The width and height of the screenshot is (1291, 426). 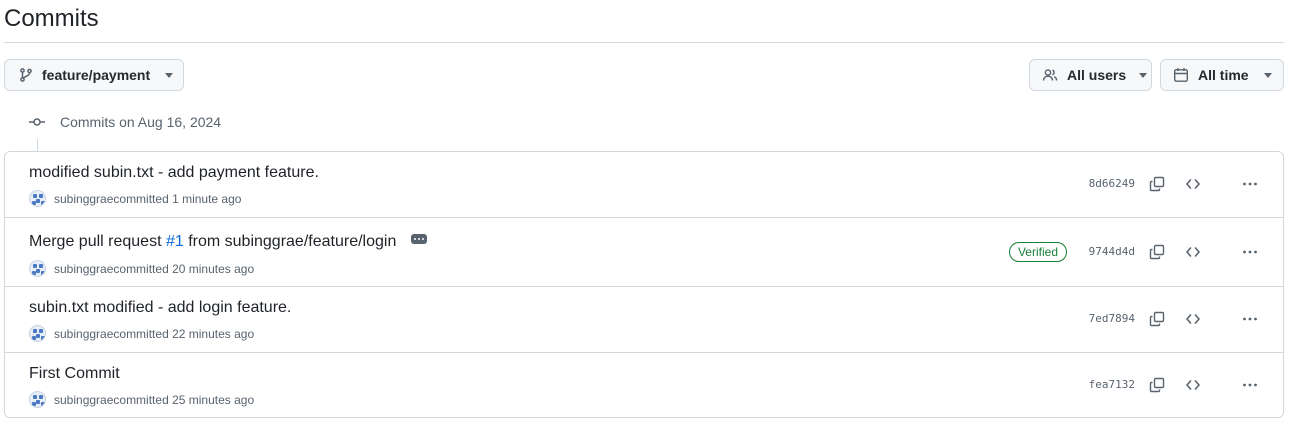 I want to click on commit-message-link: from subinggrae/feature/login, so click(x=290, y=241).